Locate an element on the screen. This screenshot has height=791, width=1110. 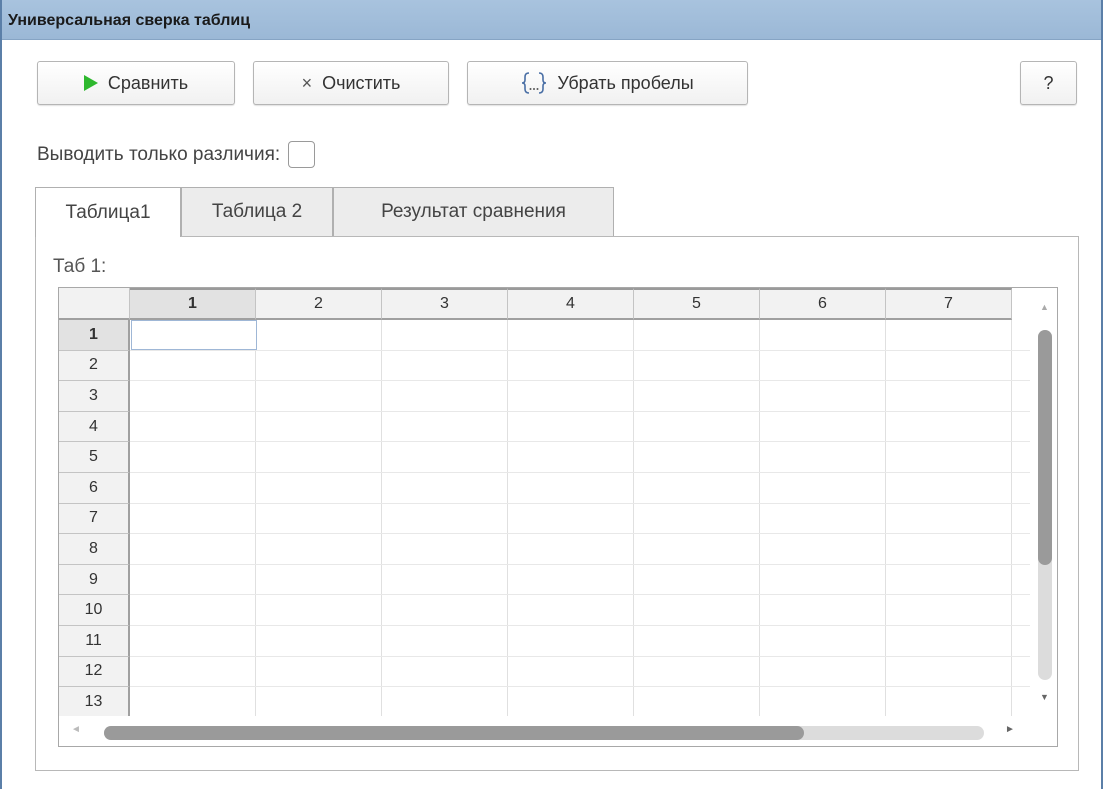
column-header: 5 is located at coordinates (697, 304).